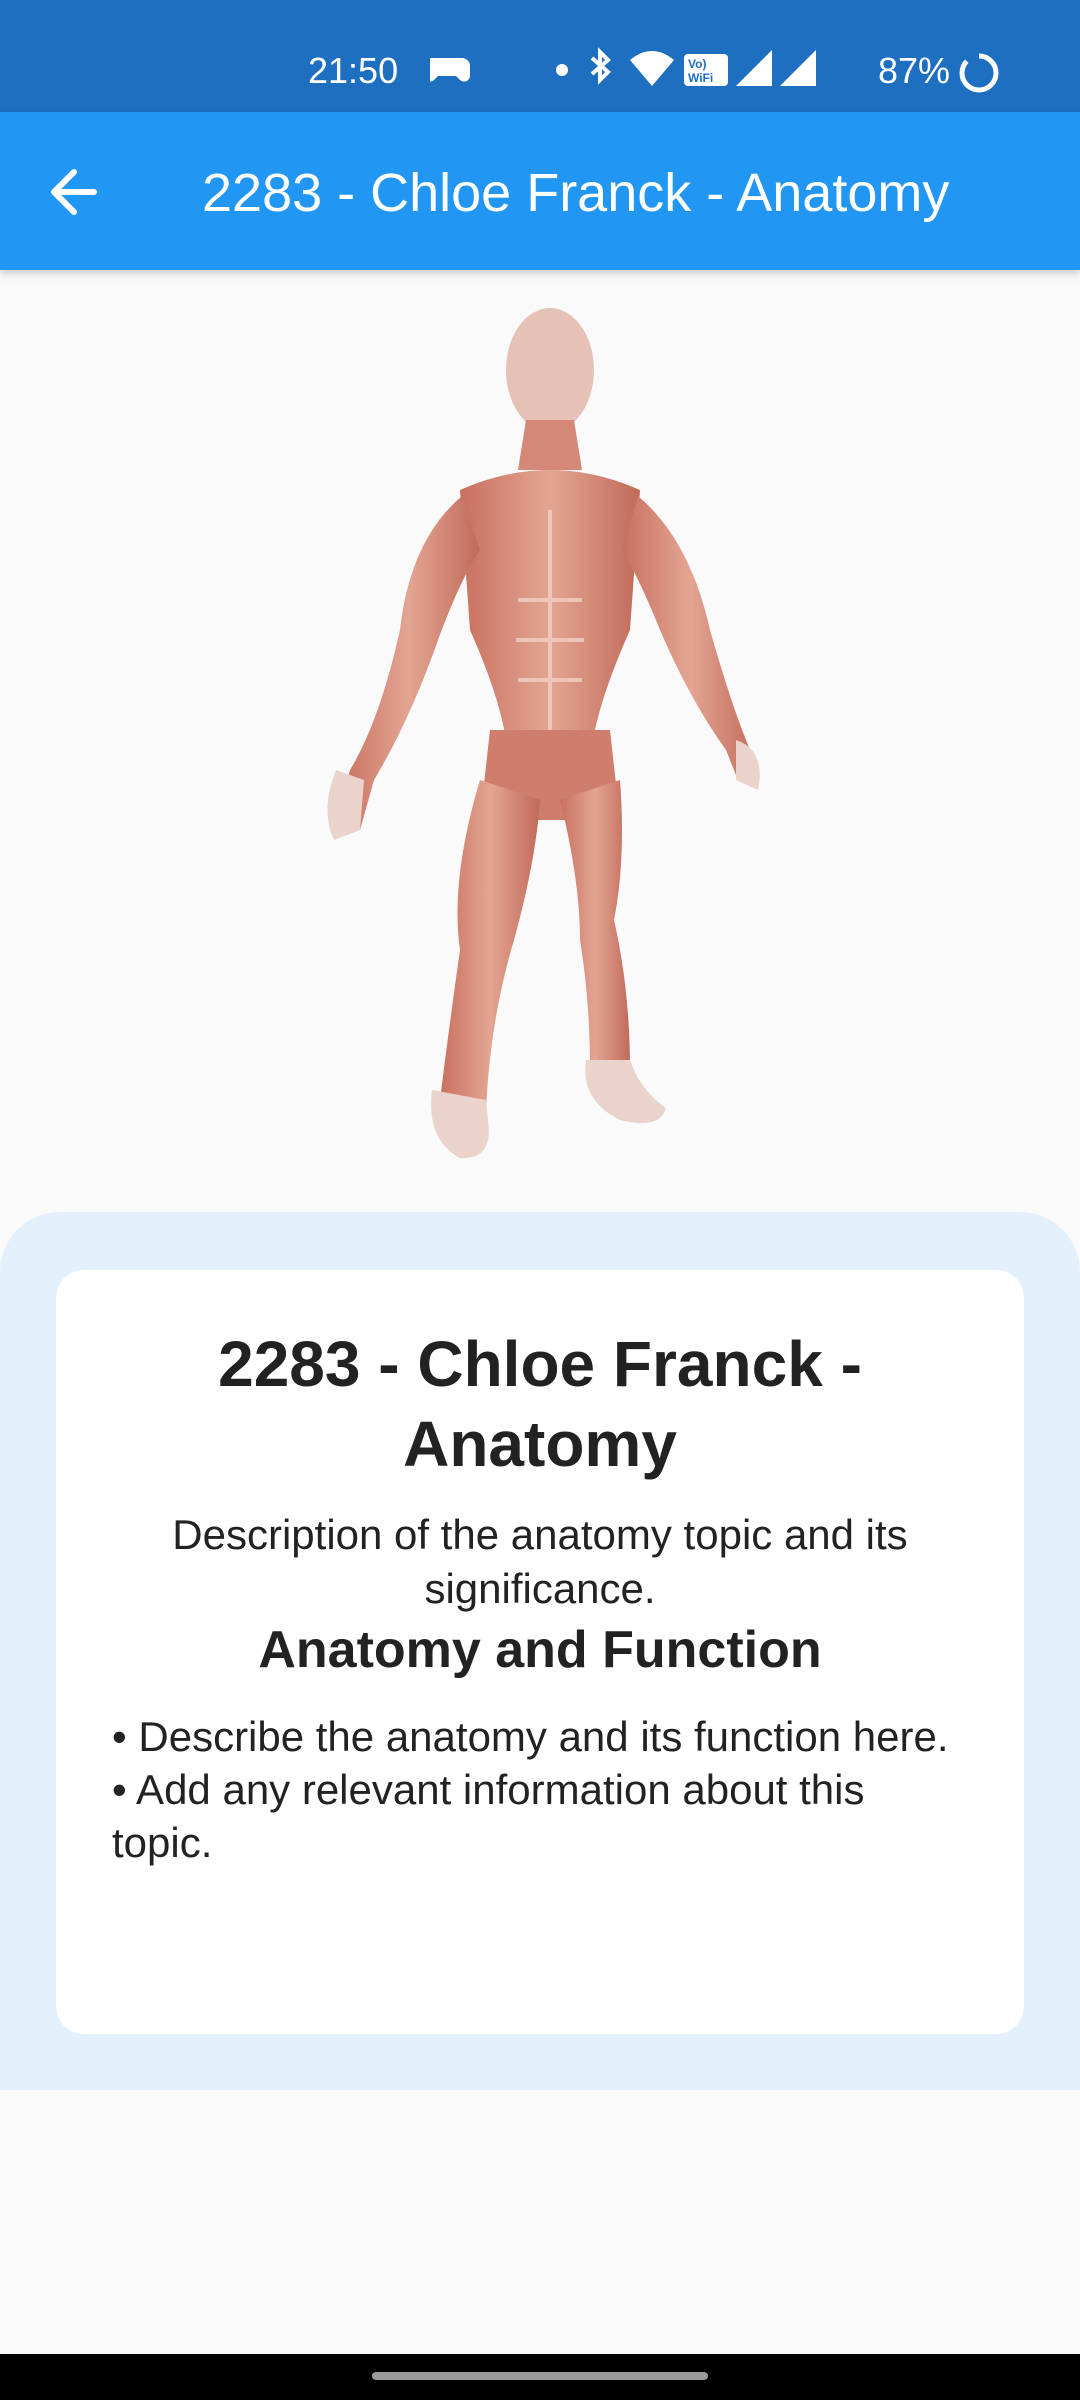 This screenshot has width=1080, height=2400. What do you see at coordinates (914, 70) in the screenshot?
I see `battery-percent: 87%` at bounding box center [914, 70].